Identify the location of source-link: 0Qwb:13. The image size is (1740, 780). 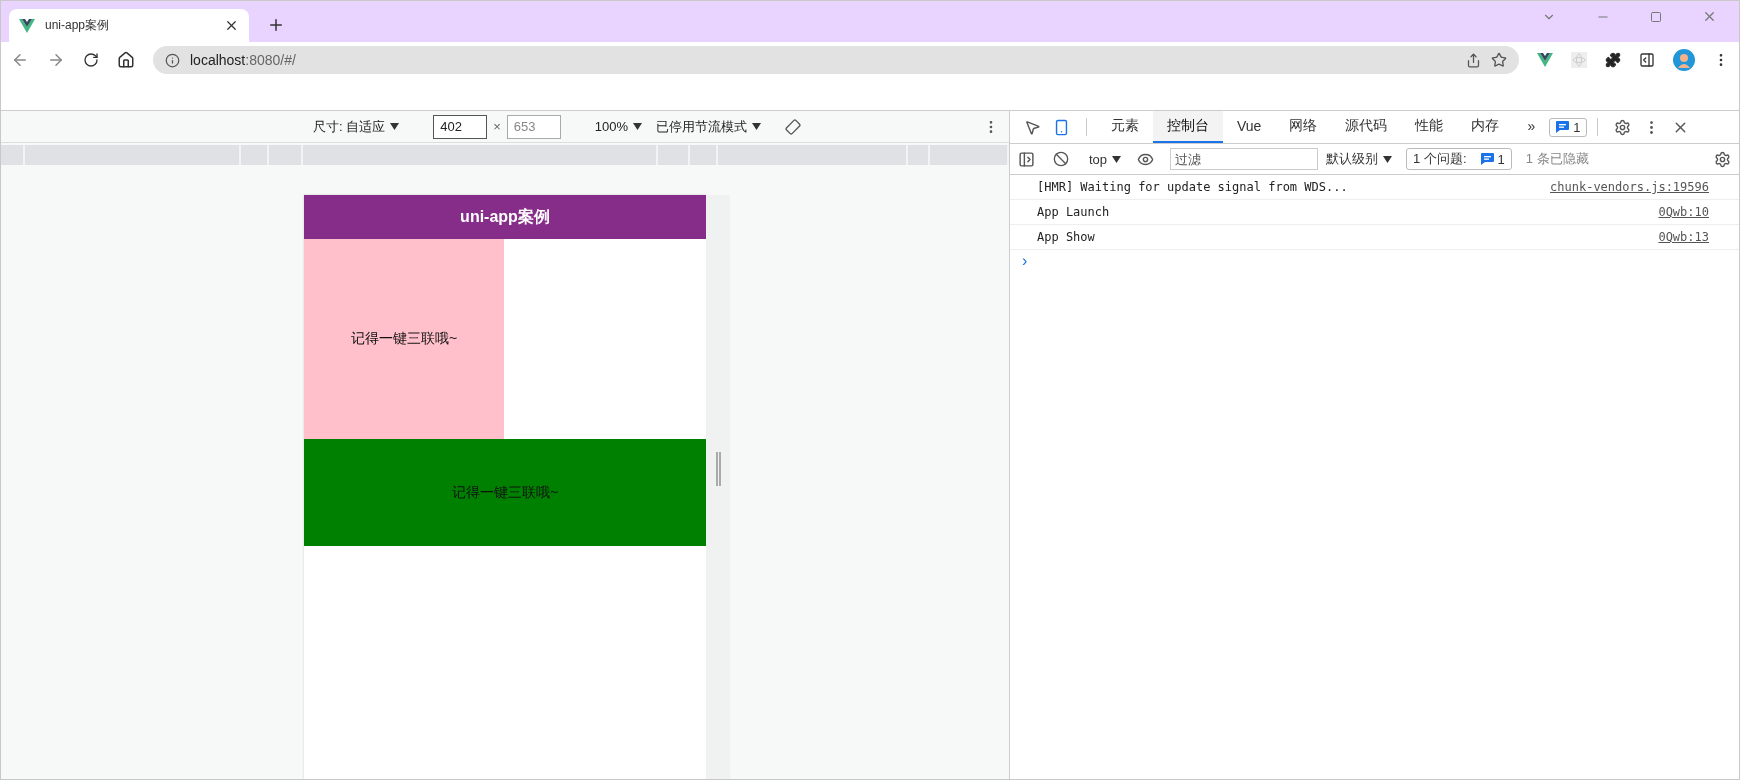
(1683, 237).